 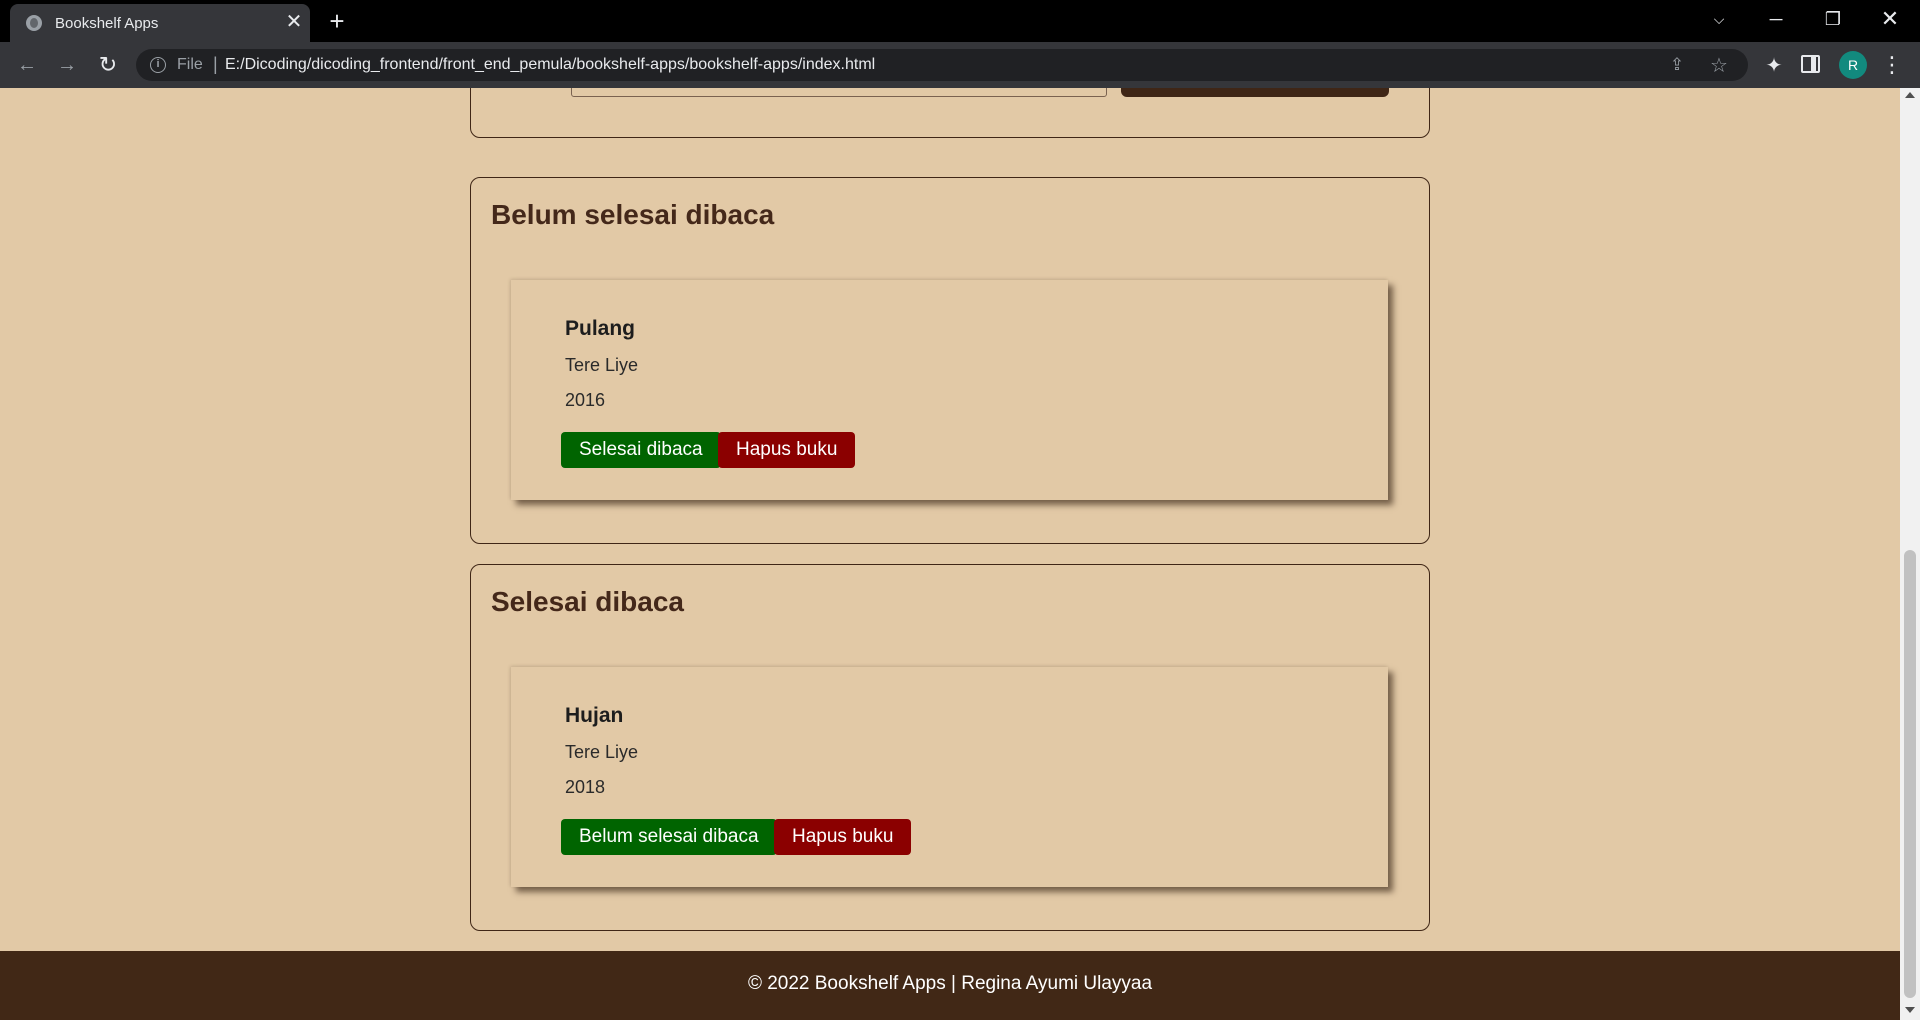 What do you see at coordinates (1910, 95) in the screenshot?
I see `scroll-up-arrow` at bounding box center [1910, 95].